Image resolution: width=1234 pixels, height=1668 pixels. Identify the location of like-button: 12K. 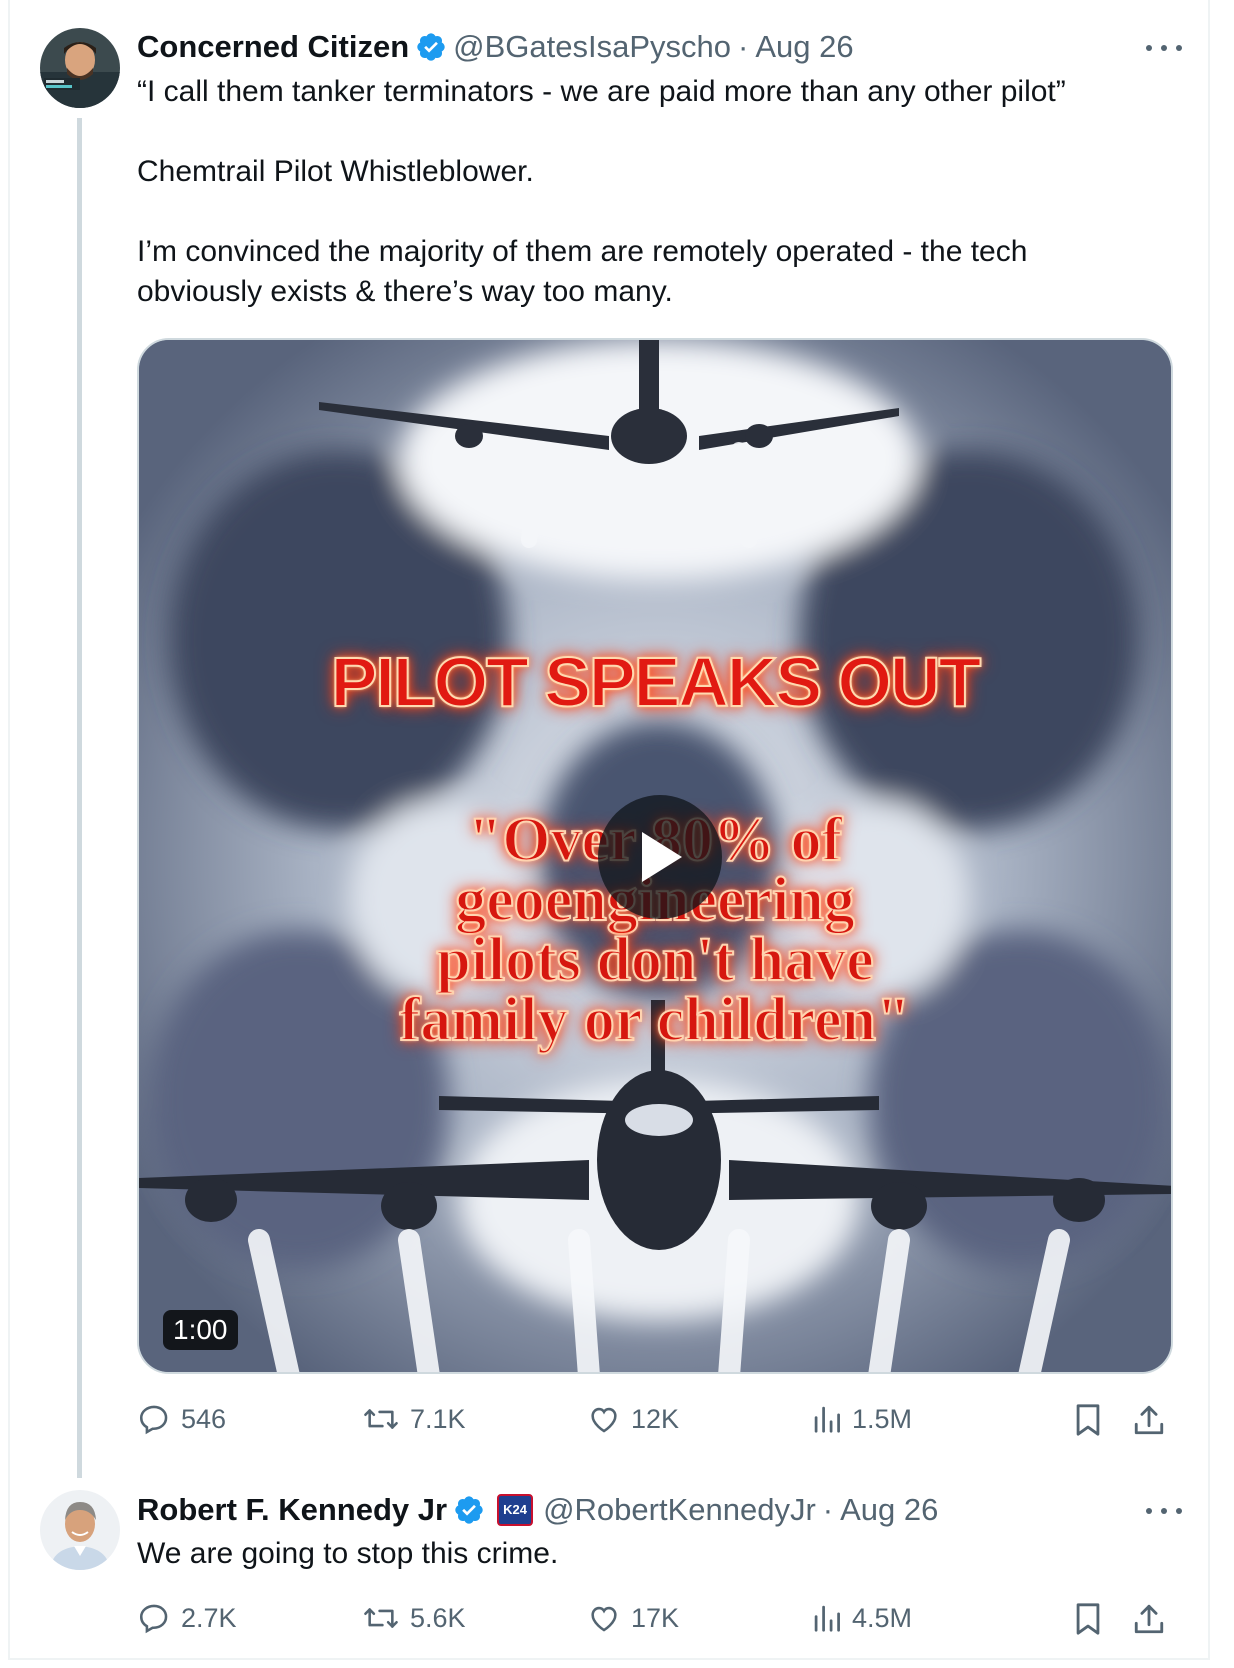
(633, 1419).